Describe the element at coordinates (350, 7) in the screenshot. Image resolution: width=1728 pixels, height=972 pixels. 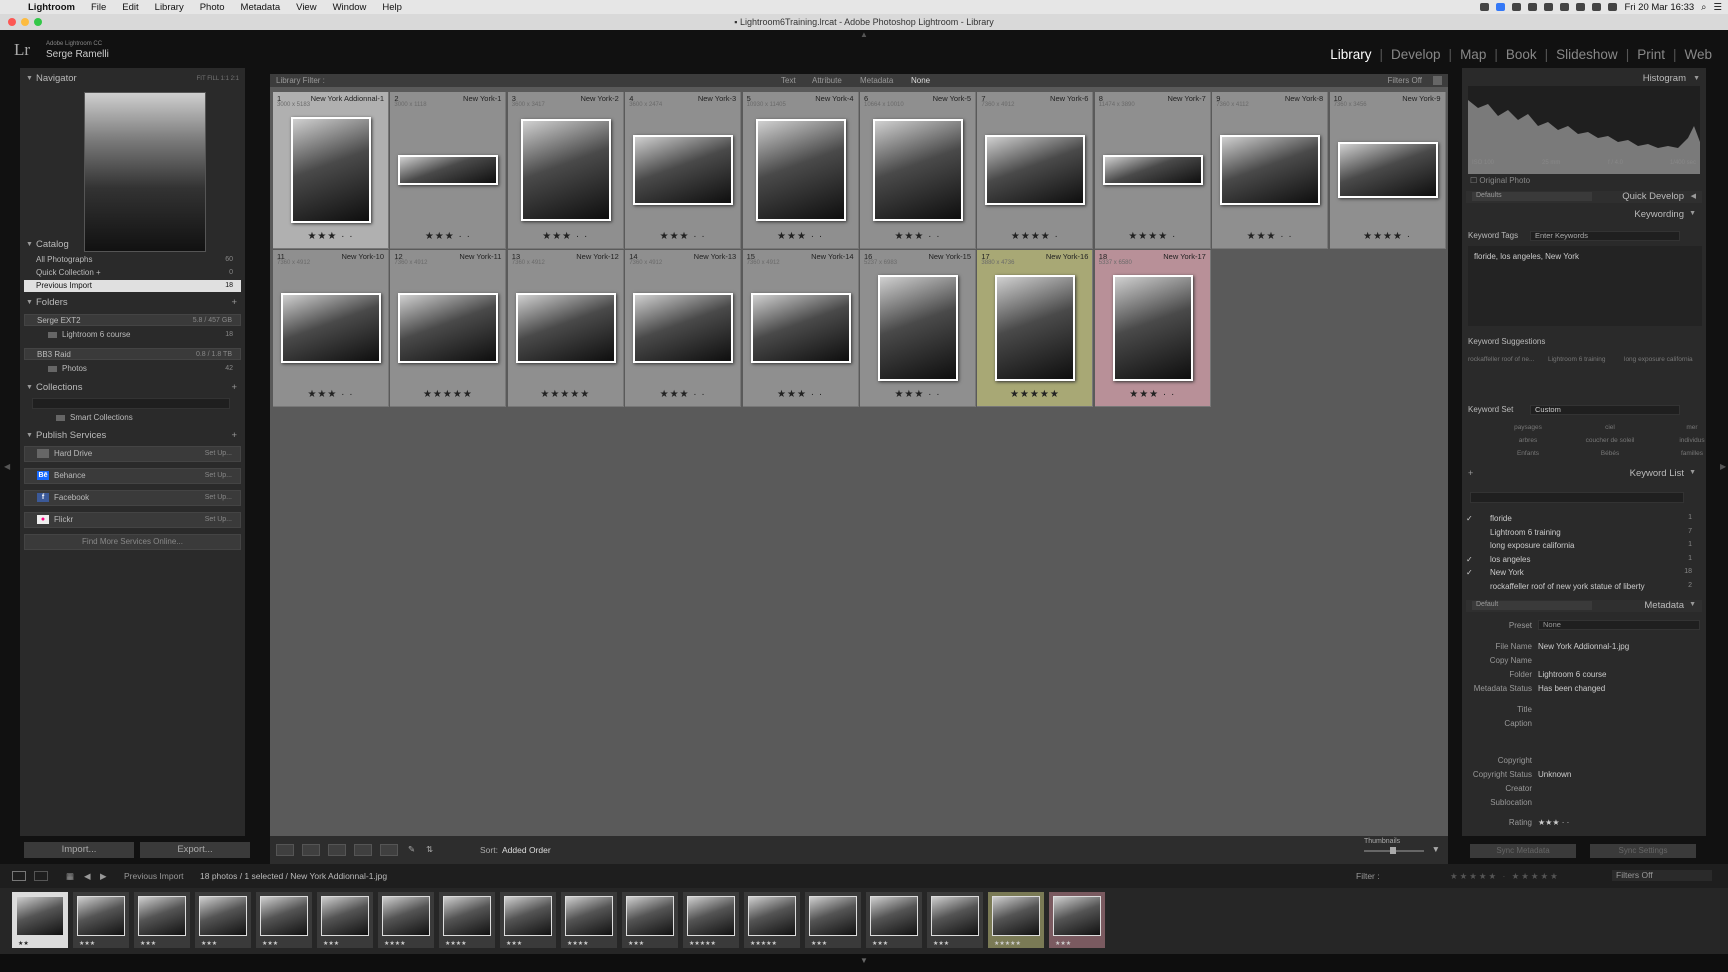
I see `menu-window: Window` at that location.